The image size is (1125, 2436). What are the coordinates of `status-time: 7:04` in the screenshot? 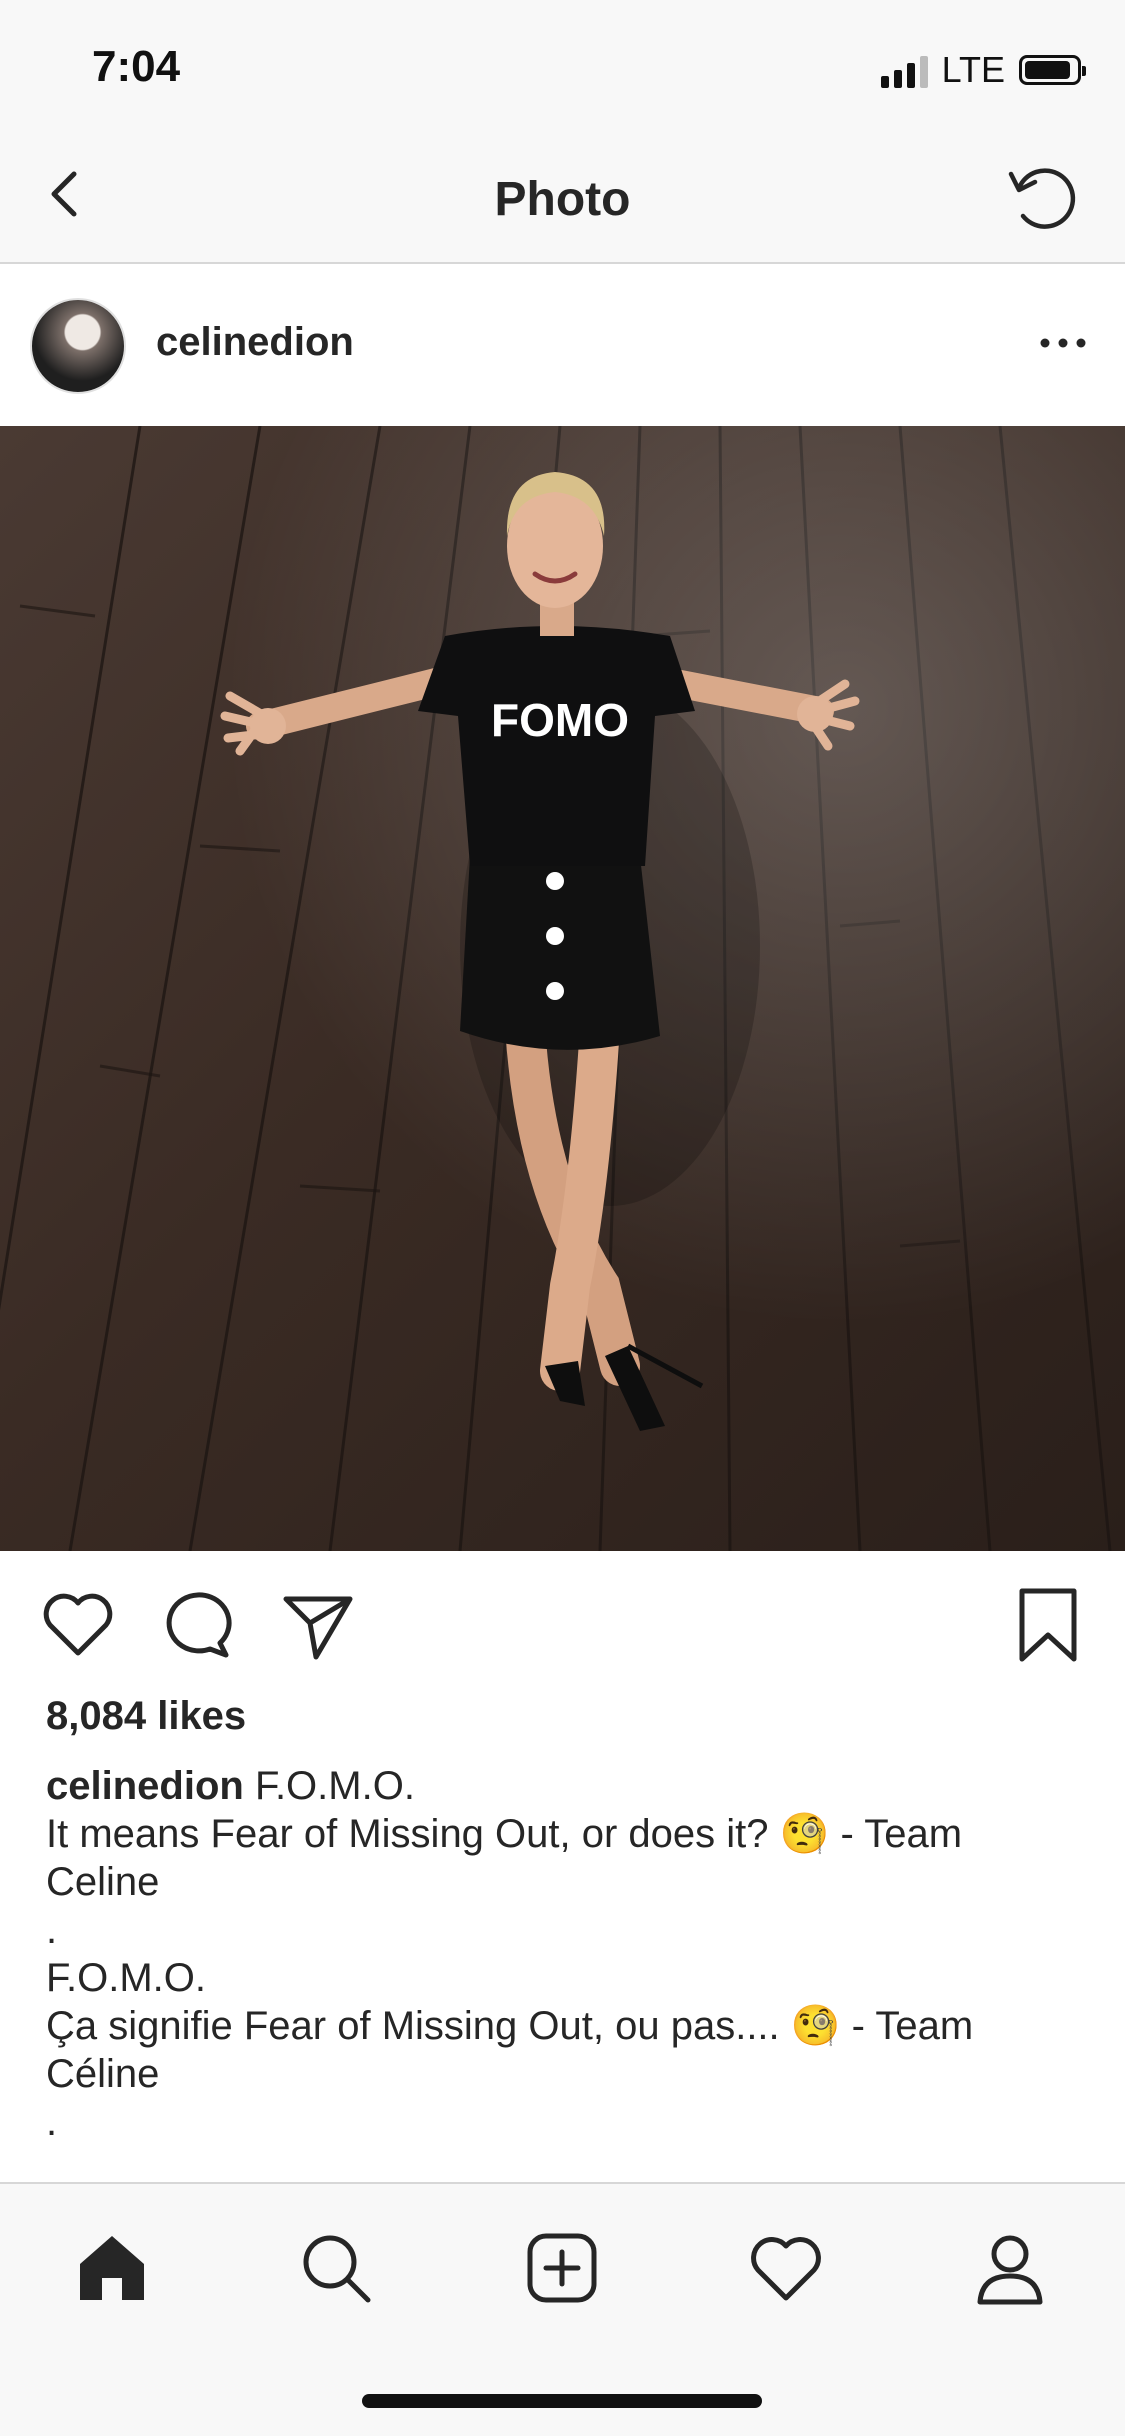 It's located at (136, 66).